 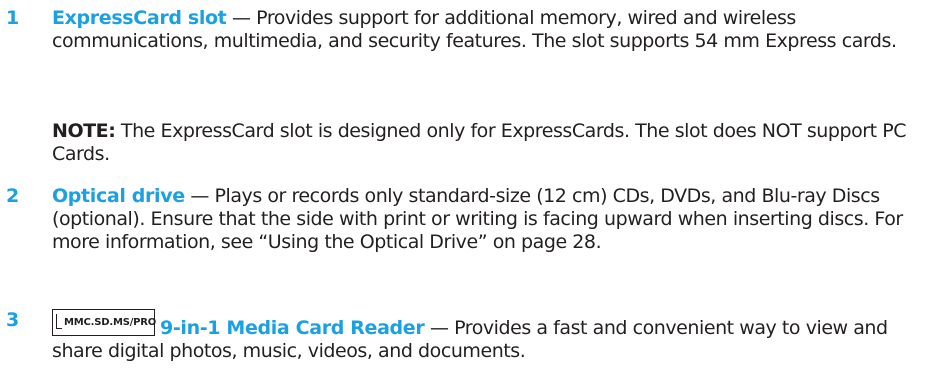 What do you see at coordinates (12, 196) in the screenshot?
I see `item-number: 2` at bounding box center [12, 196].